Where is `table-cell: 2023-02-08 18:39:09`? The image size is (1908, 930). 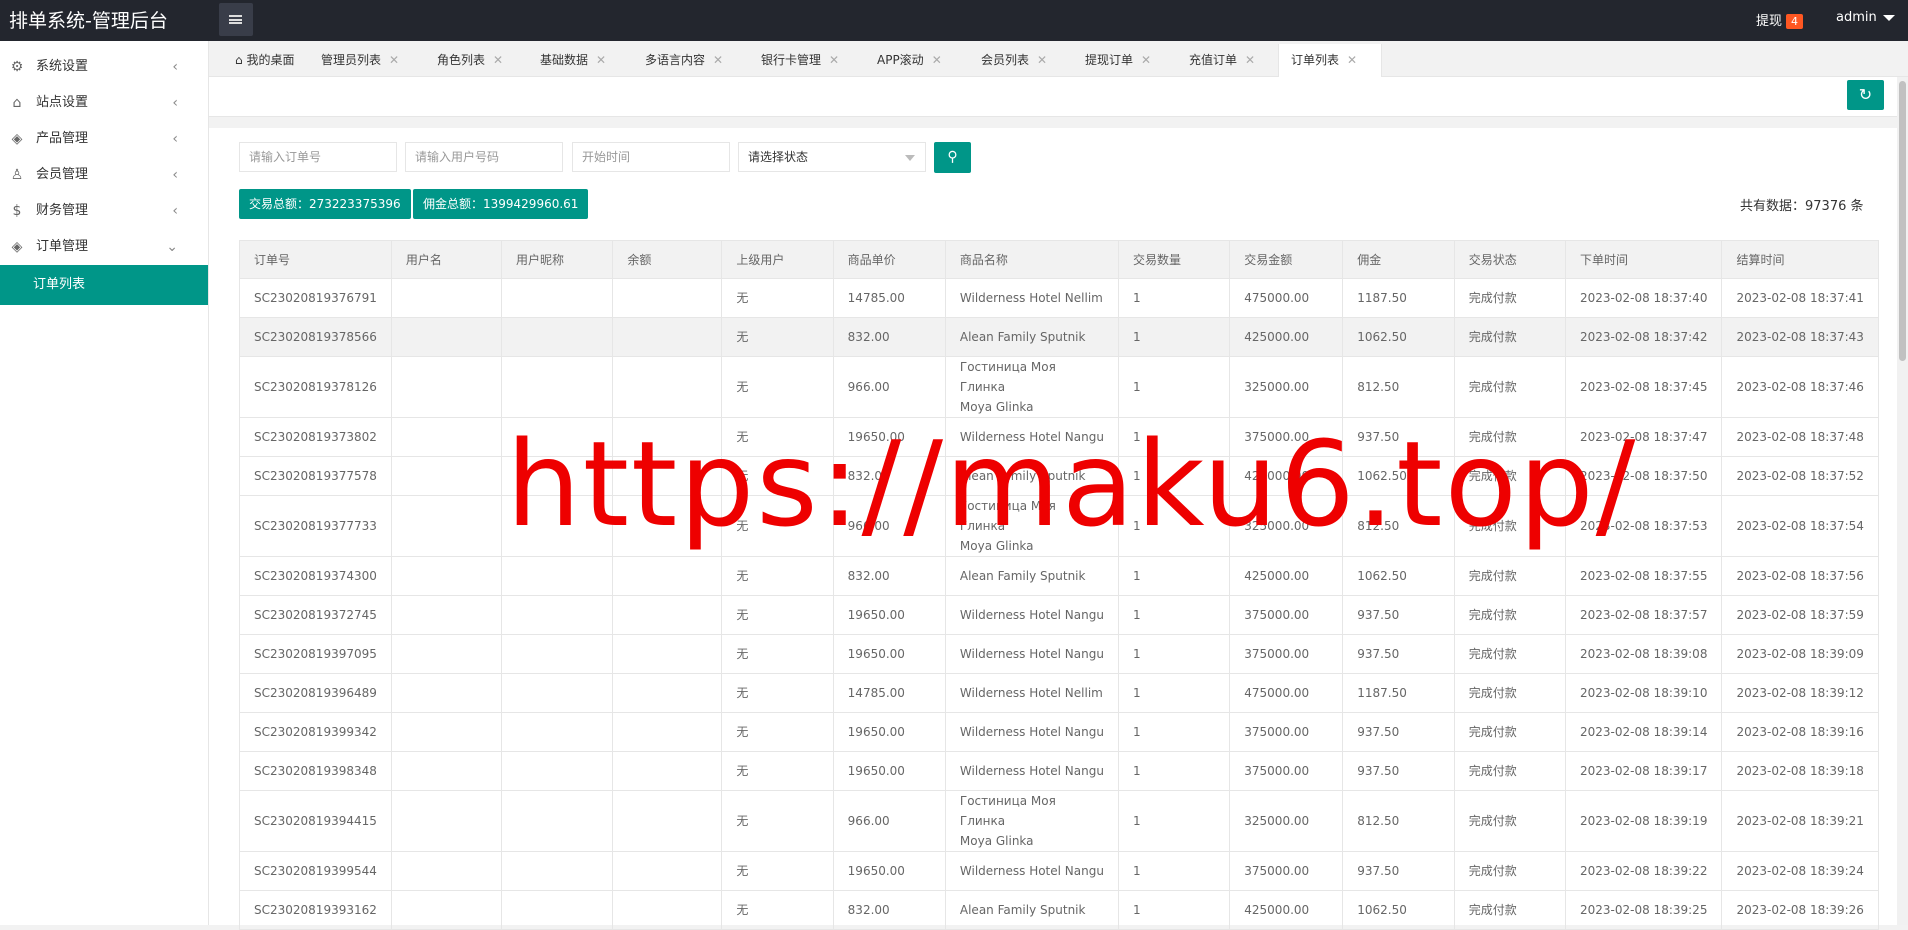
table-cell: 2023-02-08 18:39:09 is located at coordinates (1800, 654).